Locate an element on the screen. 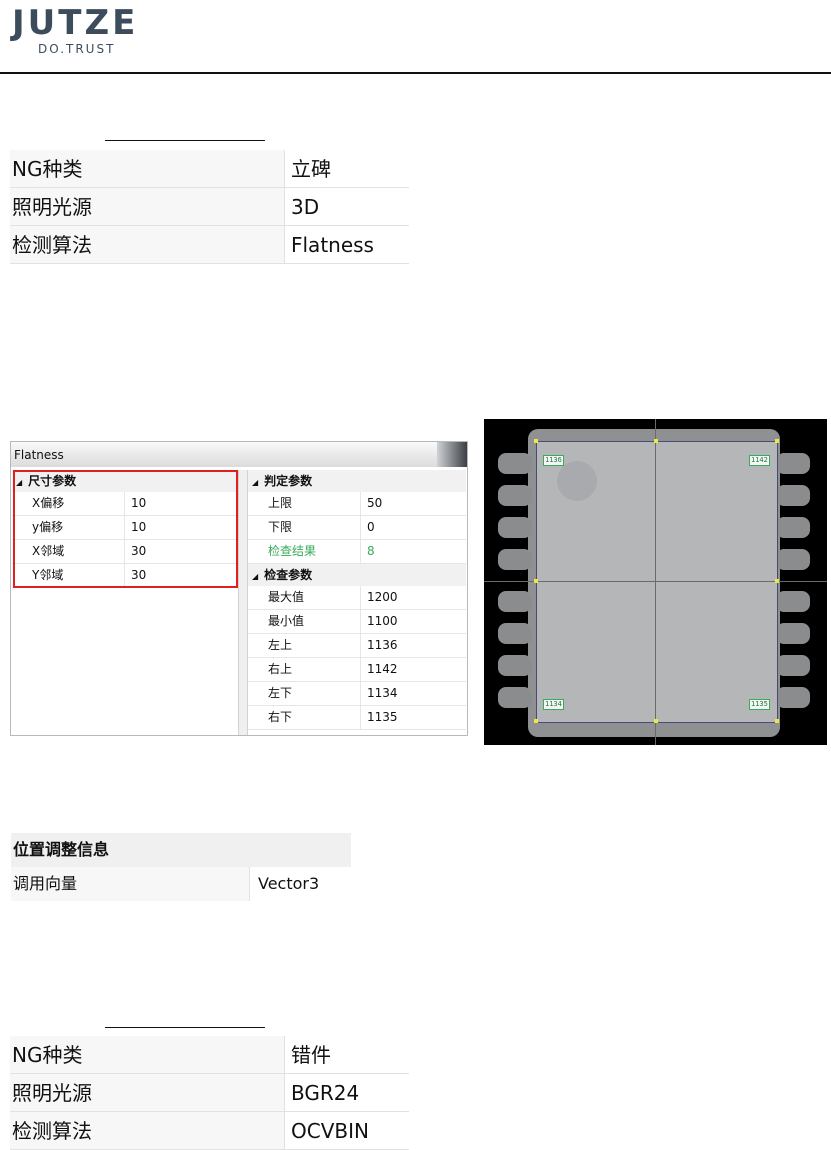 The image size is (831, 1150). property-row: 左下 1134 is located at coordinates (357, 694).